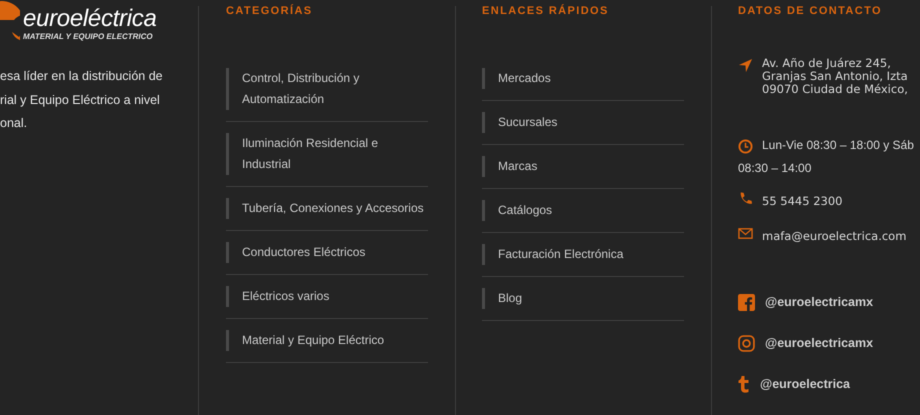 The image size is (920, 415). I want to click on category-link: Iluminación Residencial e, so click(310, 143).